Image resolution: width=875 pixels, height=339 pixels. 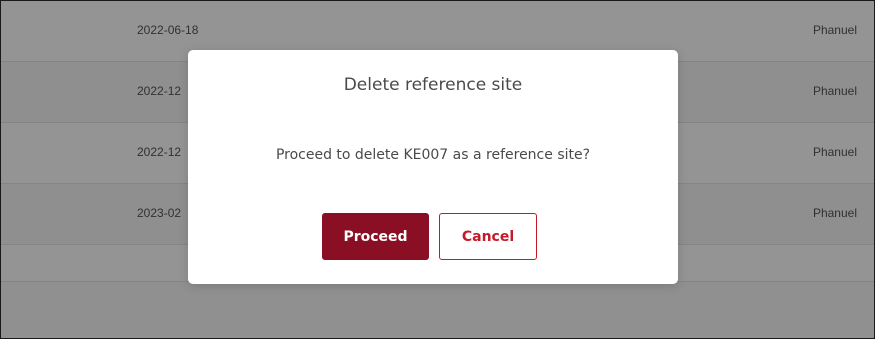 I want to click on proceed-button: Proceed, so click(x=375, y=236).